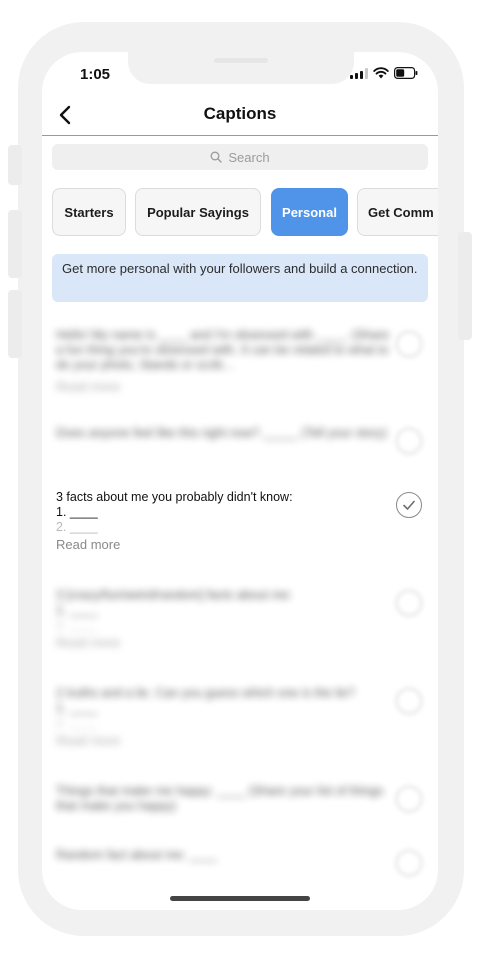  I want to click on wifi-icon, so click(381, 73).